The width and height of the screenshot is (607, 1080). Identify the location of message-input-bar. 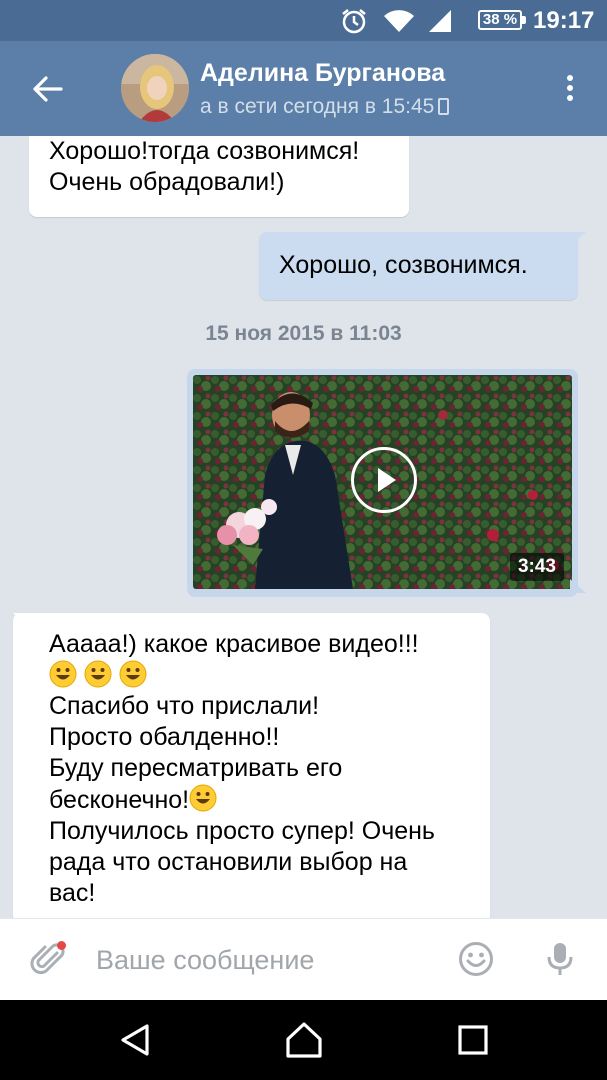
(303, 959).